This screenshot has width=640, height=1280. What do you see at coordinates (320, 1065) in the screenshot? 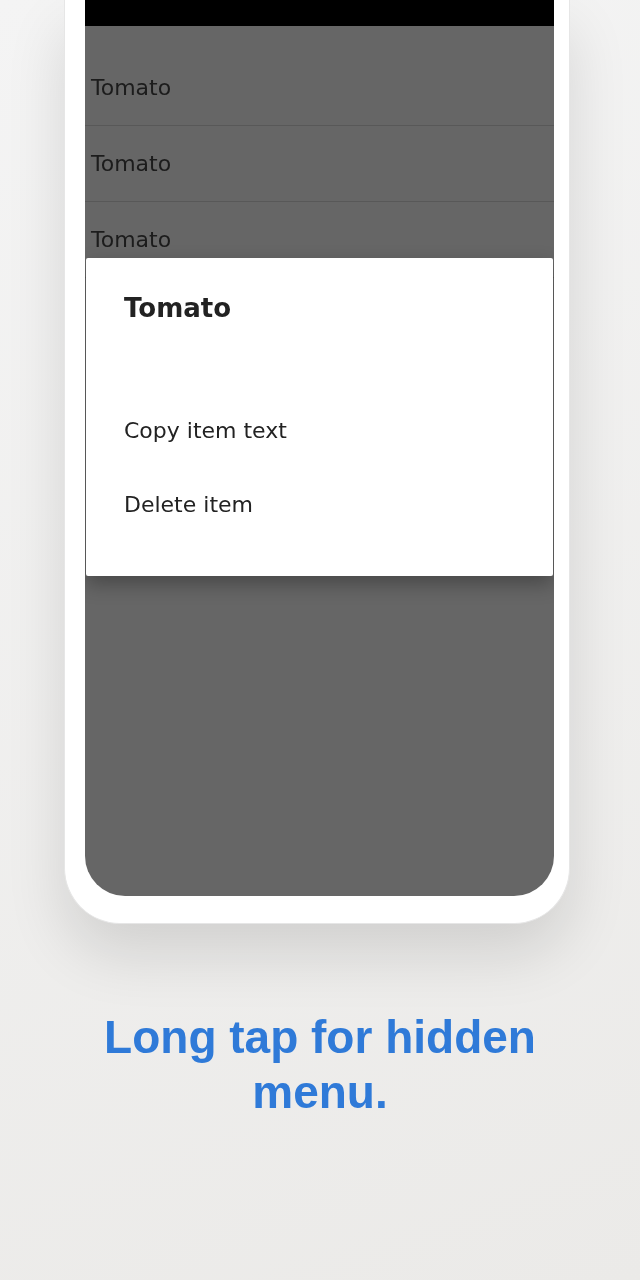
I see `caption-text: Long tap for hidden menu.` at bounding box center [320, 1065].